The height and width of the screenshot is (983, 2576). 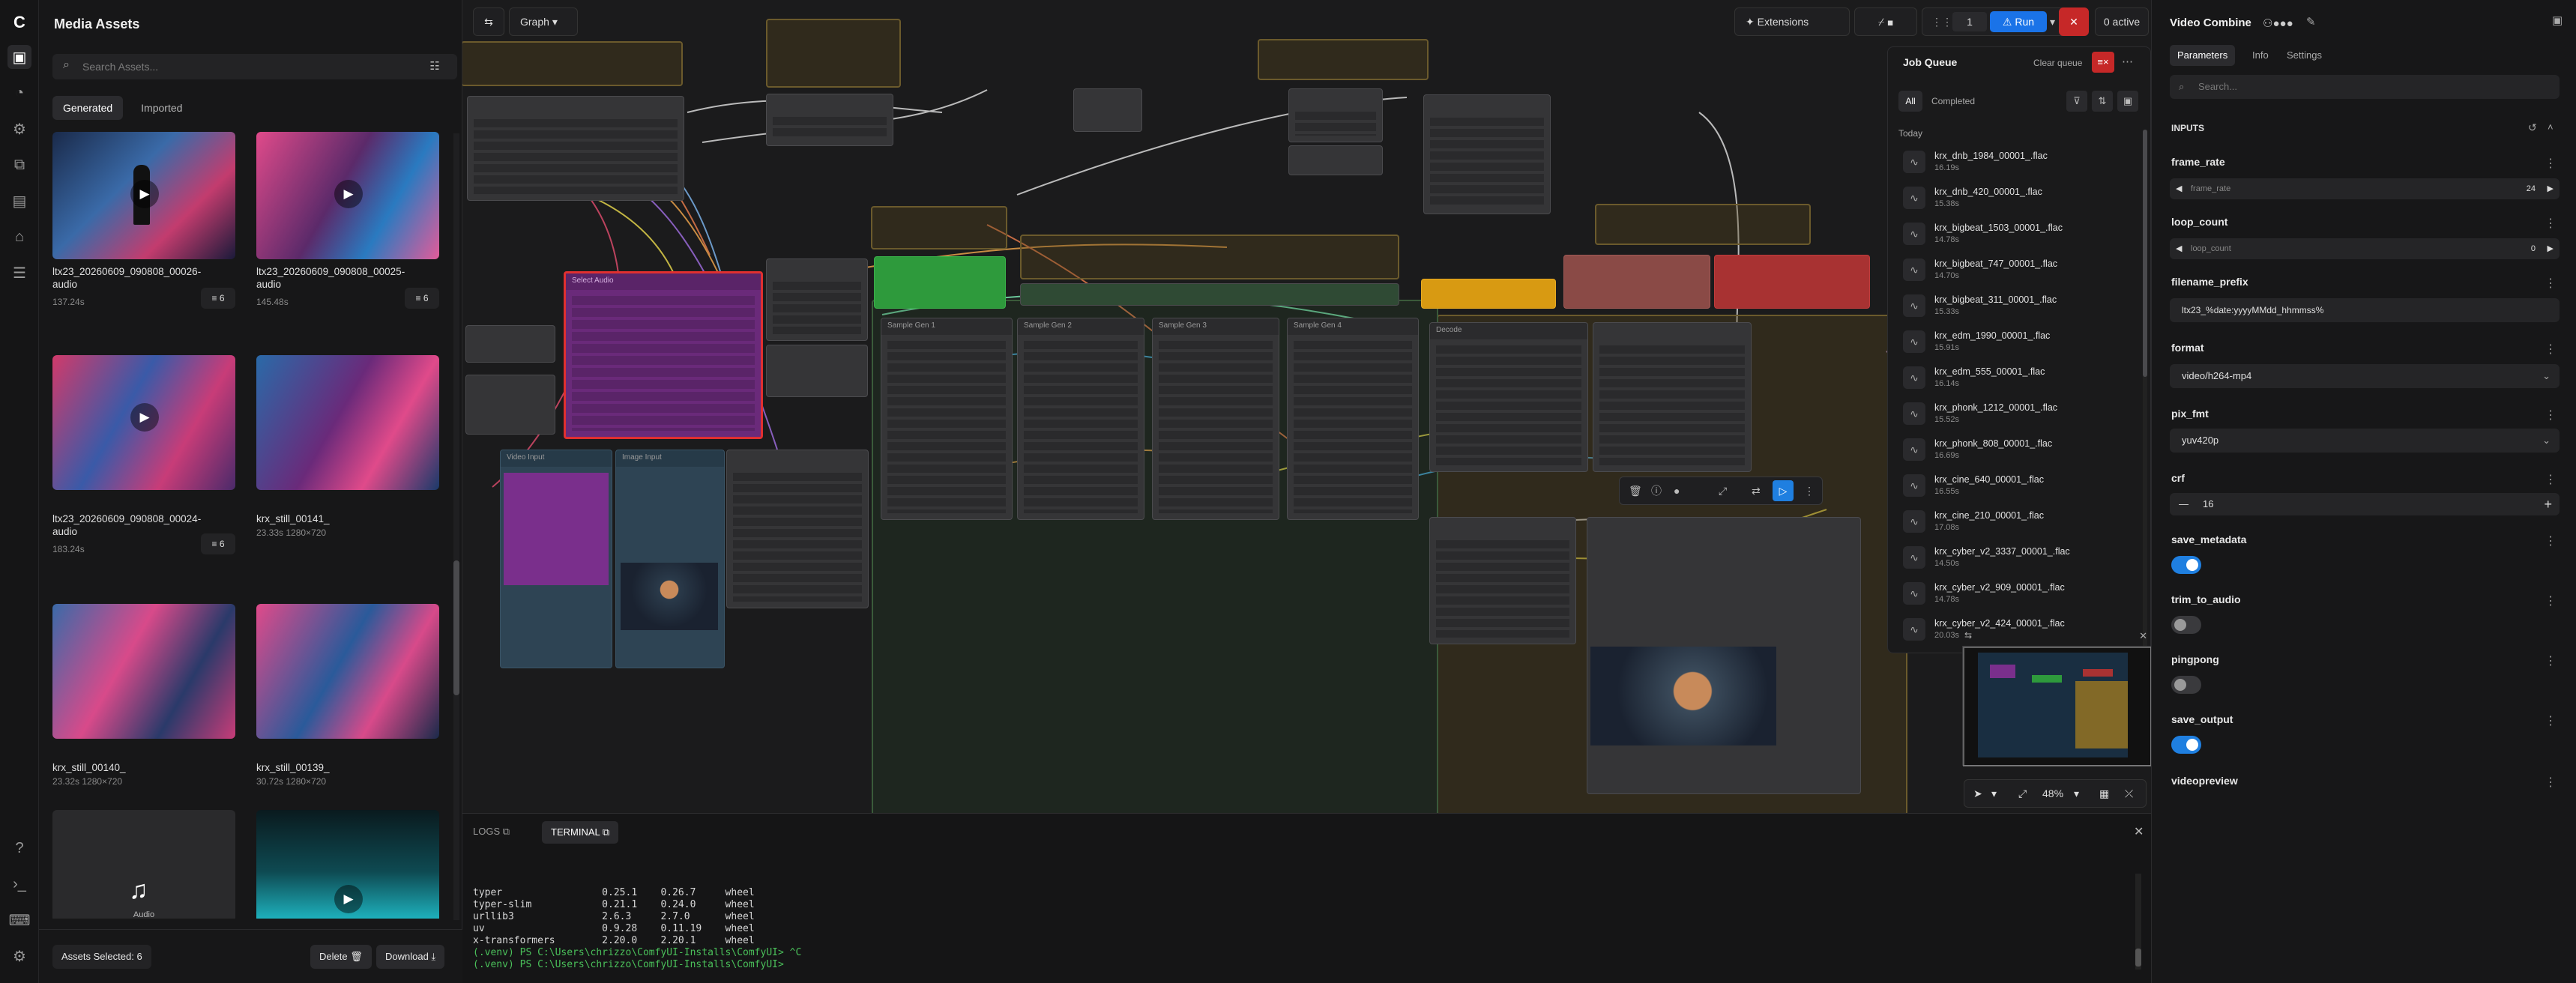 What do you see at coordinates (1724, 655) in the screenshot?
I see `graph-node-video-combine` at bounding box center [1724, 655].